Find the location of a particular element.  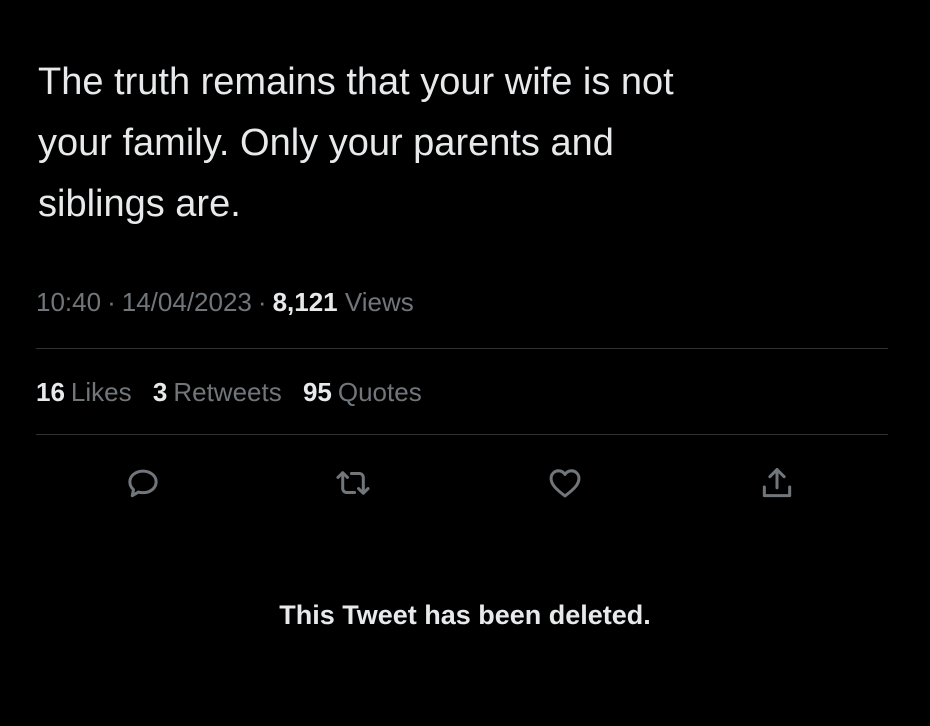

retweet-button is located at coordinates (353, 483).